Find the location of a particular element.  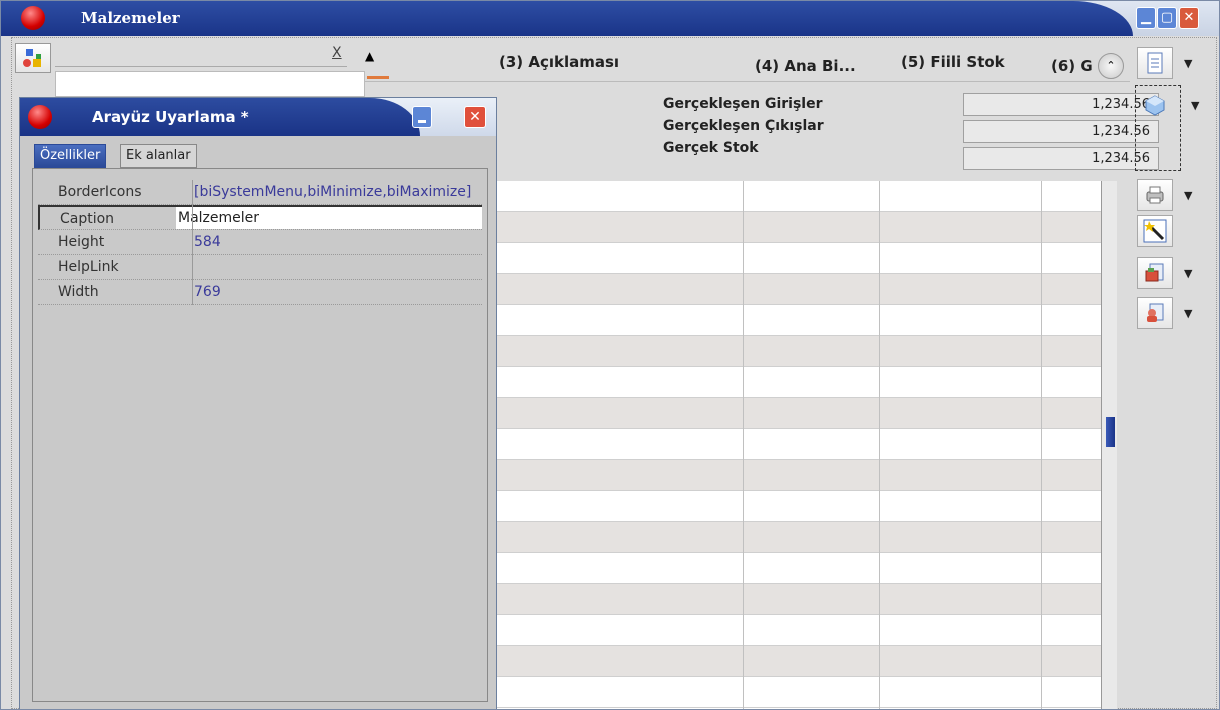

property-row: HelpLink is located at coordinates (260, 267).